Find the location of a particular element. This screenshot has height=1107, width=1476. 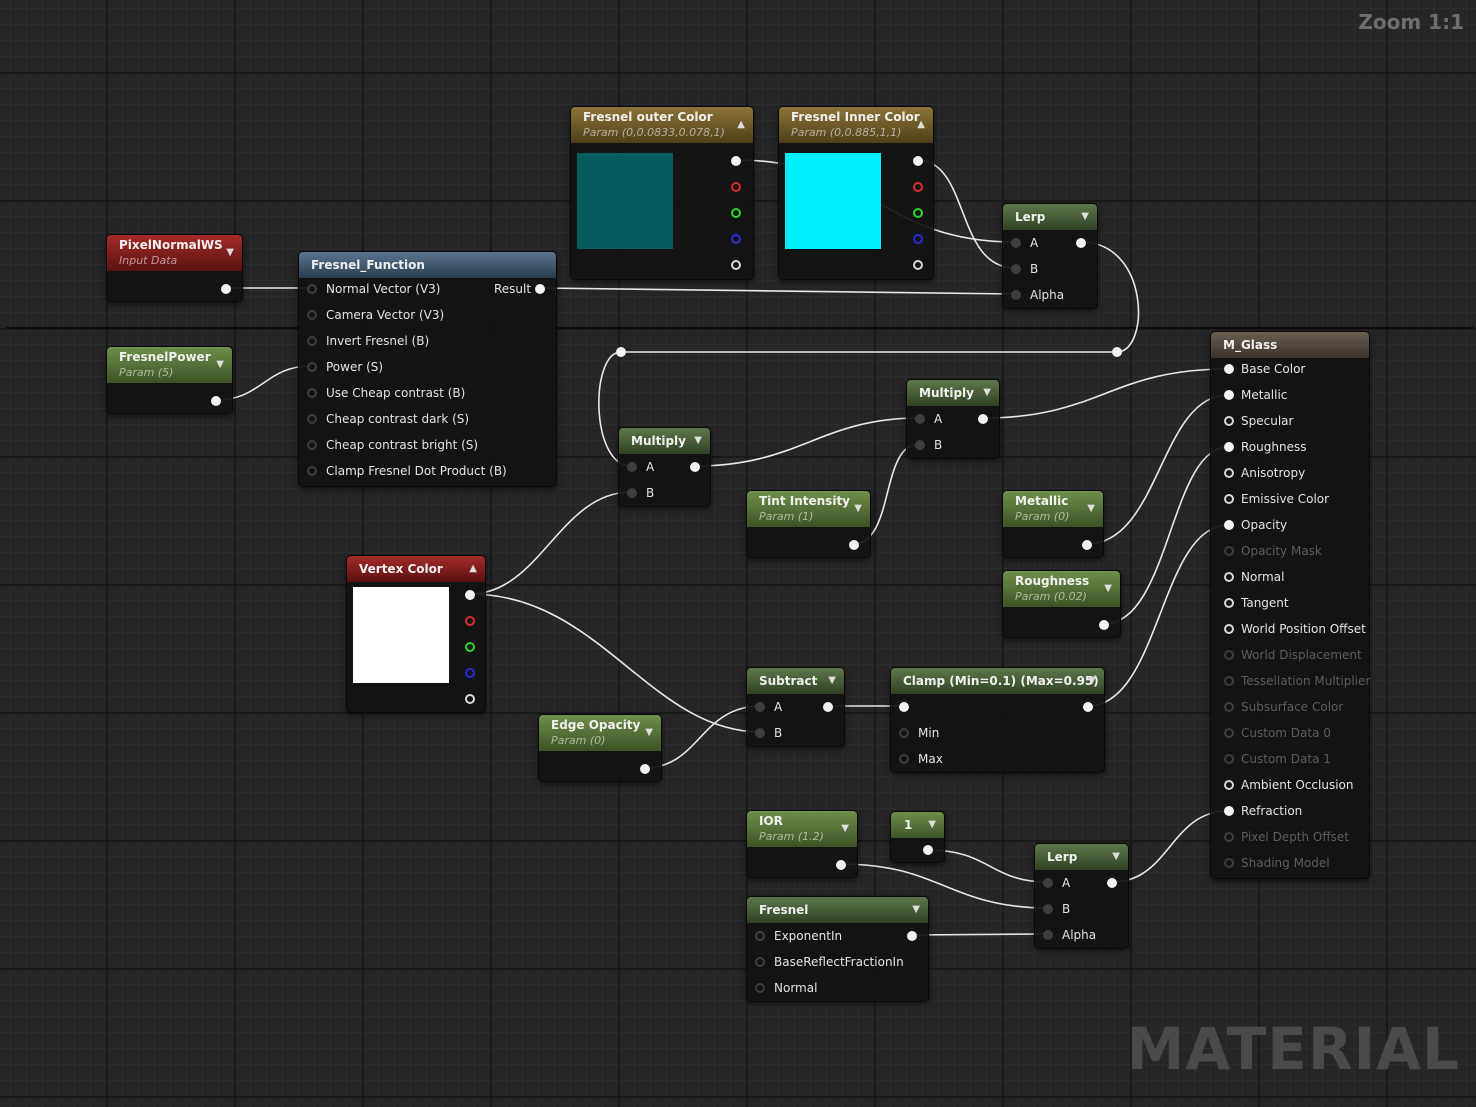

node-lerp-bottom: Lerp ▼ A B Alpha is located at coordinates (1081, 896).